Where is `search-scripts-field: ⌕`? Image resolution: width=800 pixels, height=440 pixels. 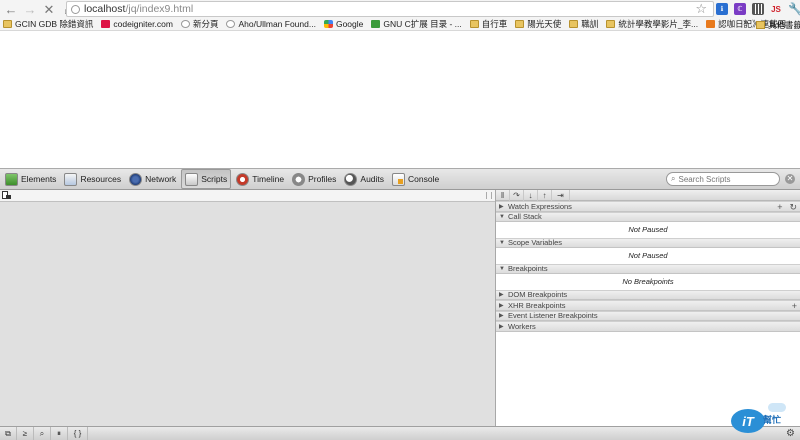
search-scripts-field: ⌕ is located at coordinates (723, 179).